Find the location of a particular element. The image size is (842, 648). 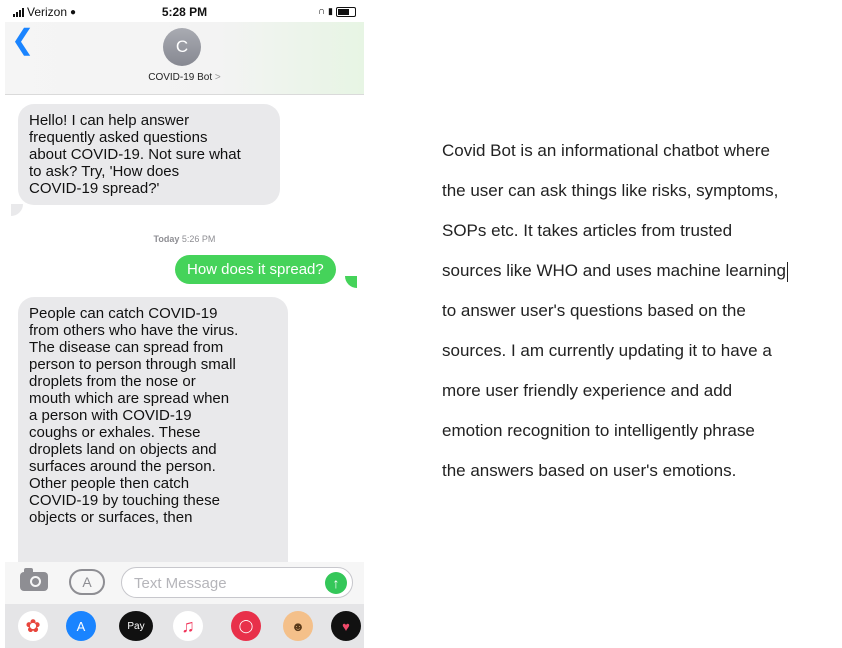

message-line: Hello! I can help answer is located at coordinates (109, 120).